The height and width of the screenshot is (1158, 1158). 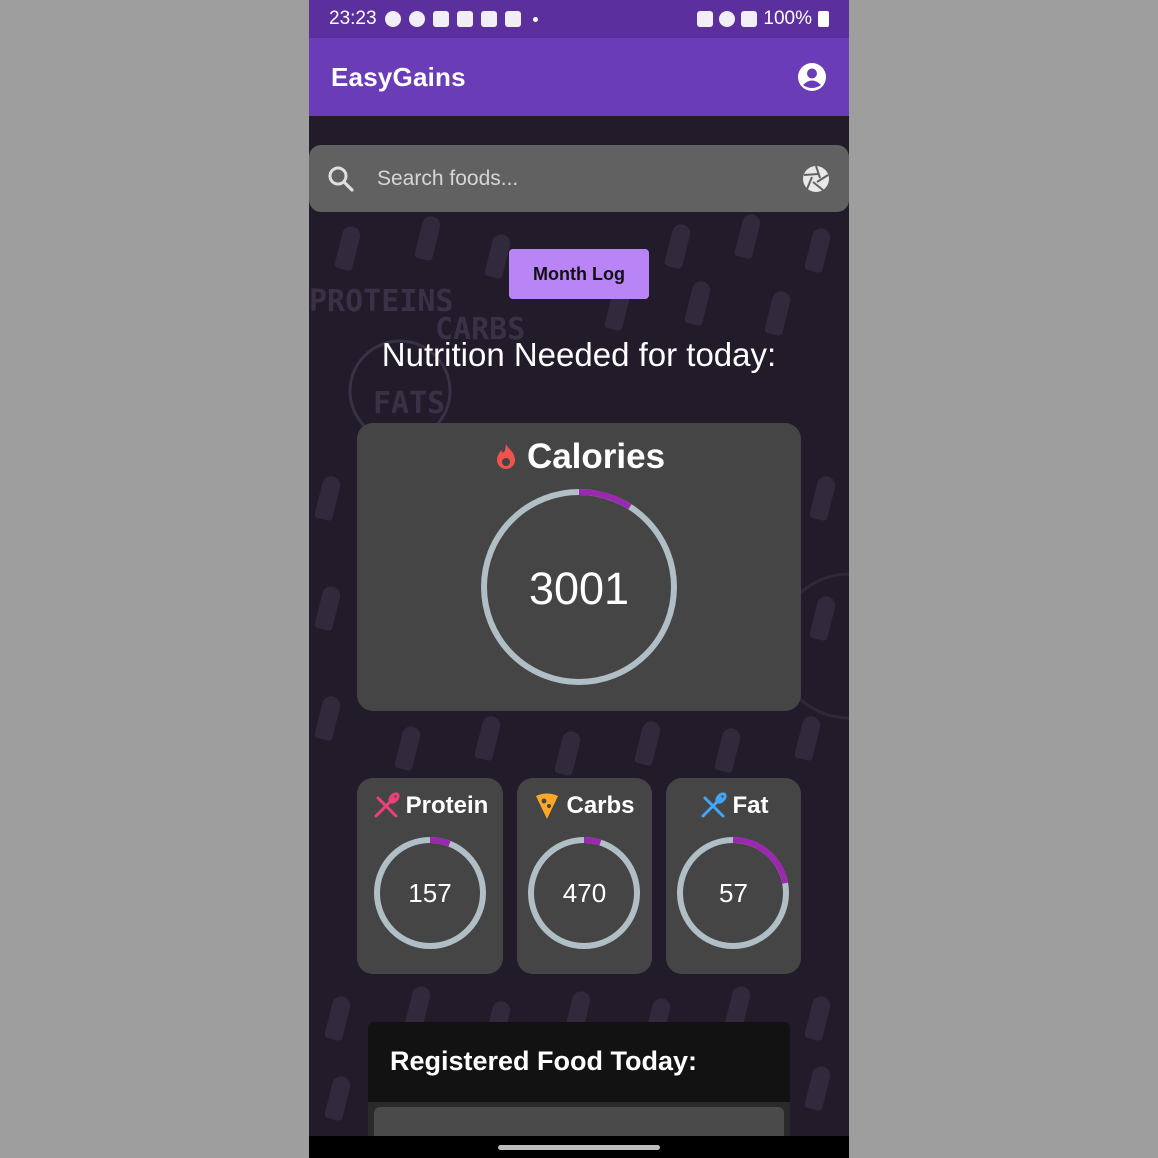 I want to click on registered-food-header: Registered Food Today:, so click(x=579, y=1062).